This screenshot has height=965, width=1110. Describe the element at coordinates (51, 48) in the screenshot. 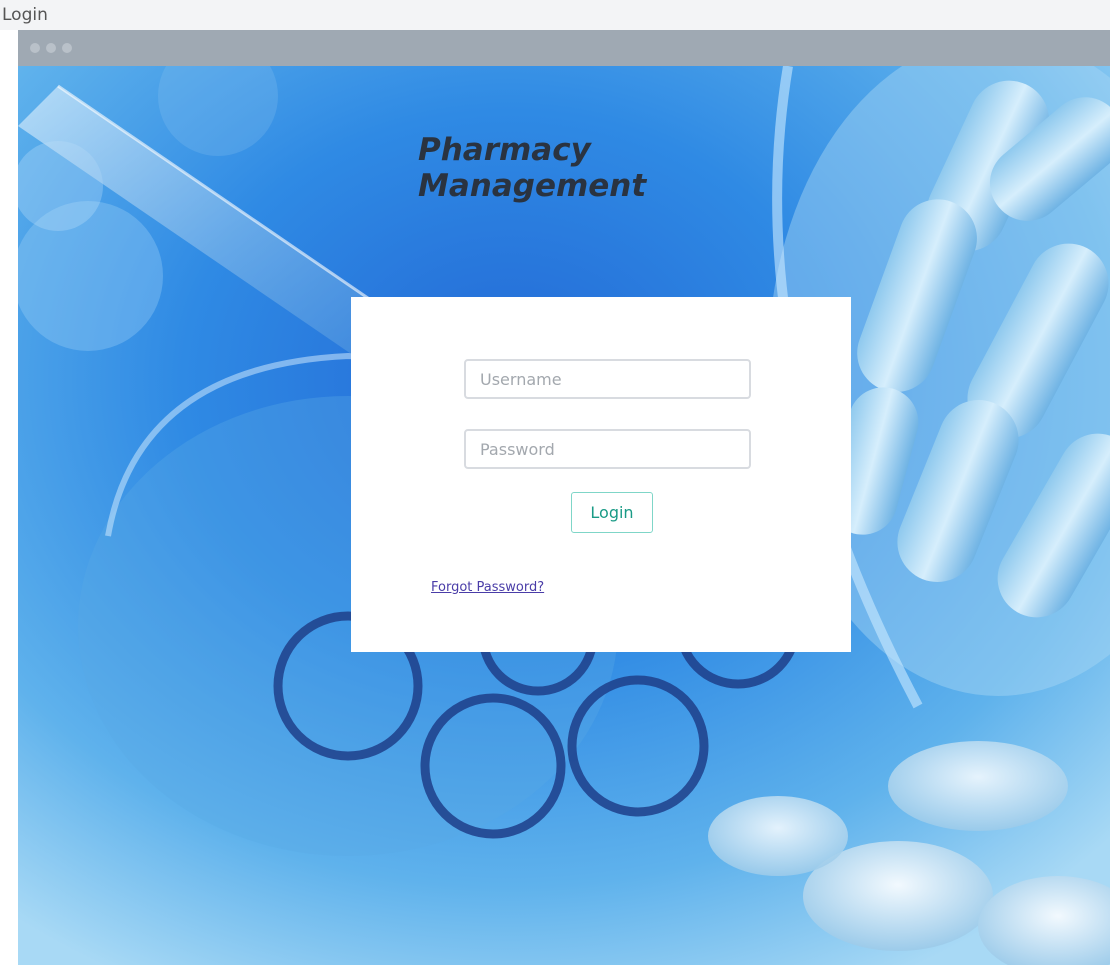

I see `window-minimize-icon` at that location.